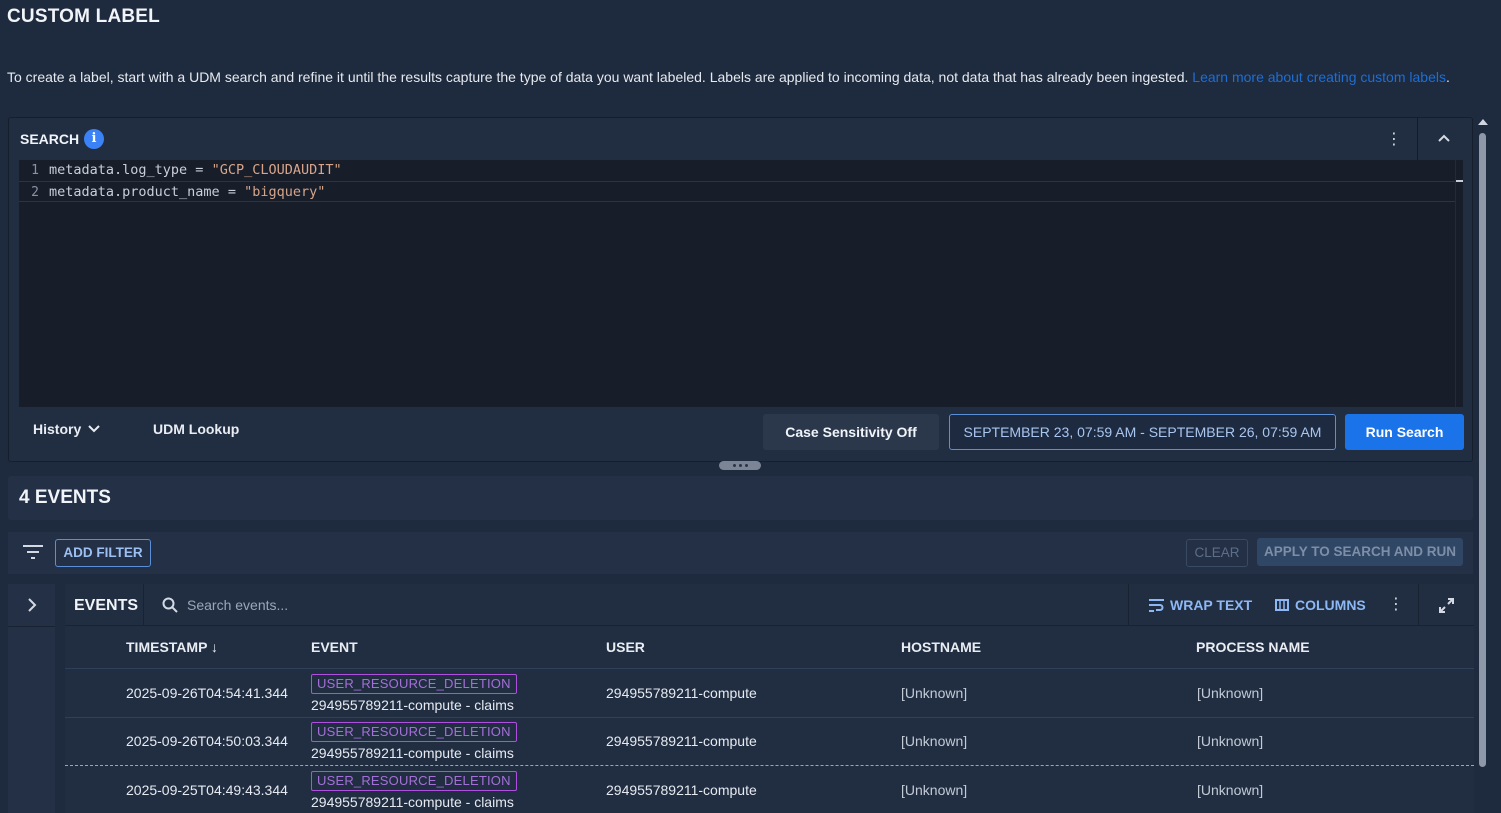 The height and width of the screenshot is (813, 1501). What do you see at coordinates (851, 432) in the screenshot?
I see `case-sensitivity-button: Case Sensitivity Off` at bounding box center [851, 432].